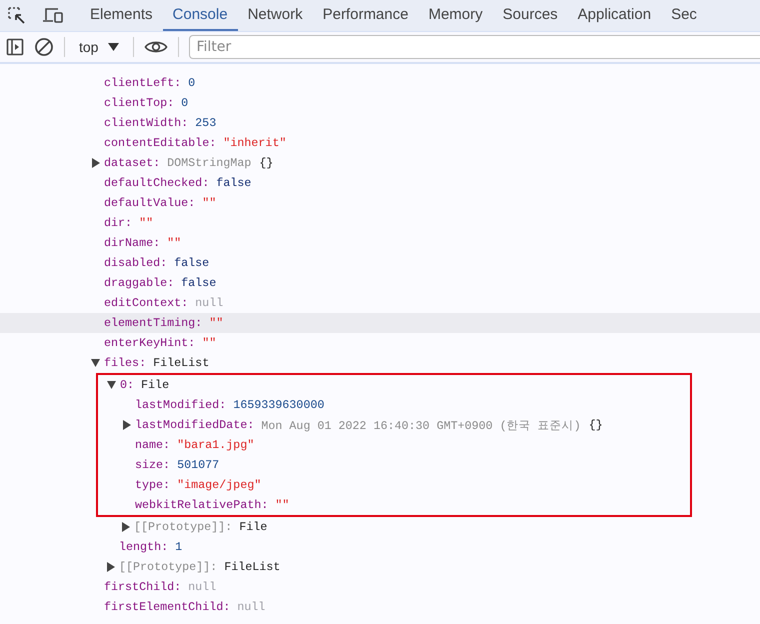 The width and height of the screenshot is (760, 624). Describe the element at coordinates (178, 547) in the screenshot. I see `property-value: 1` at that location.